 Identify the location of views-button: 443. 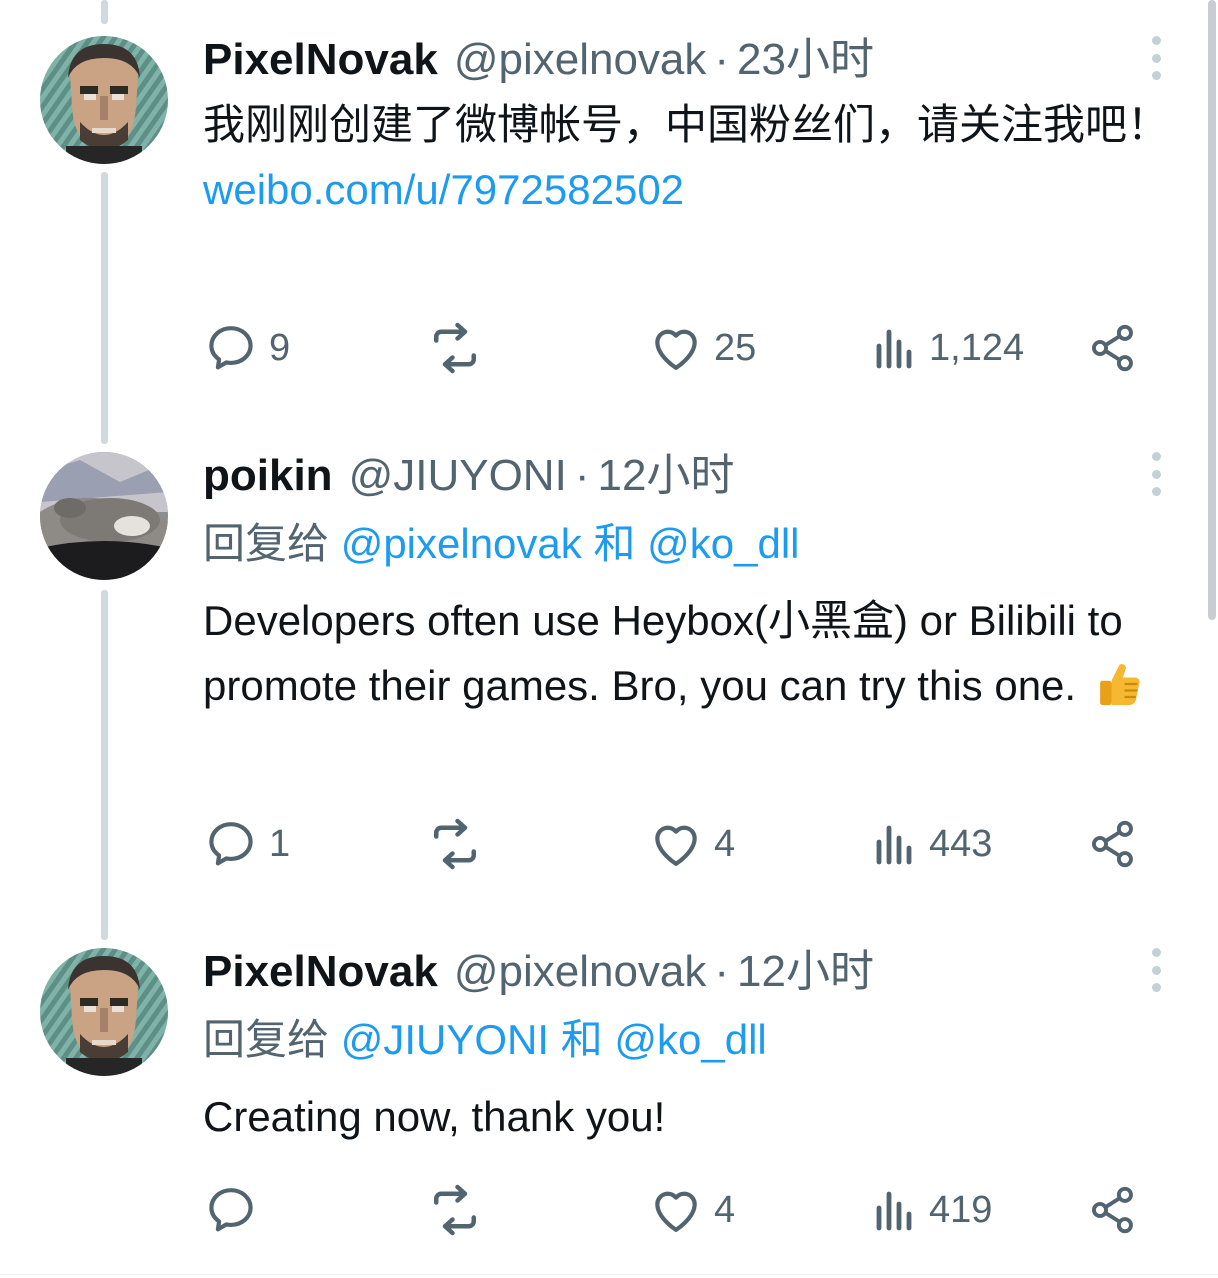
(931, 844).